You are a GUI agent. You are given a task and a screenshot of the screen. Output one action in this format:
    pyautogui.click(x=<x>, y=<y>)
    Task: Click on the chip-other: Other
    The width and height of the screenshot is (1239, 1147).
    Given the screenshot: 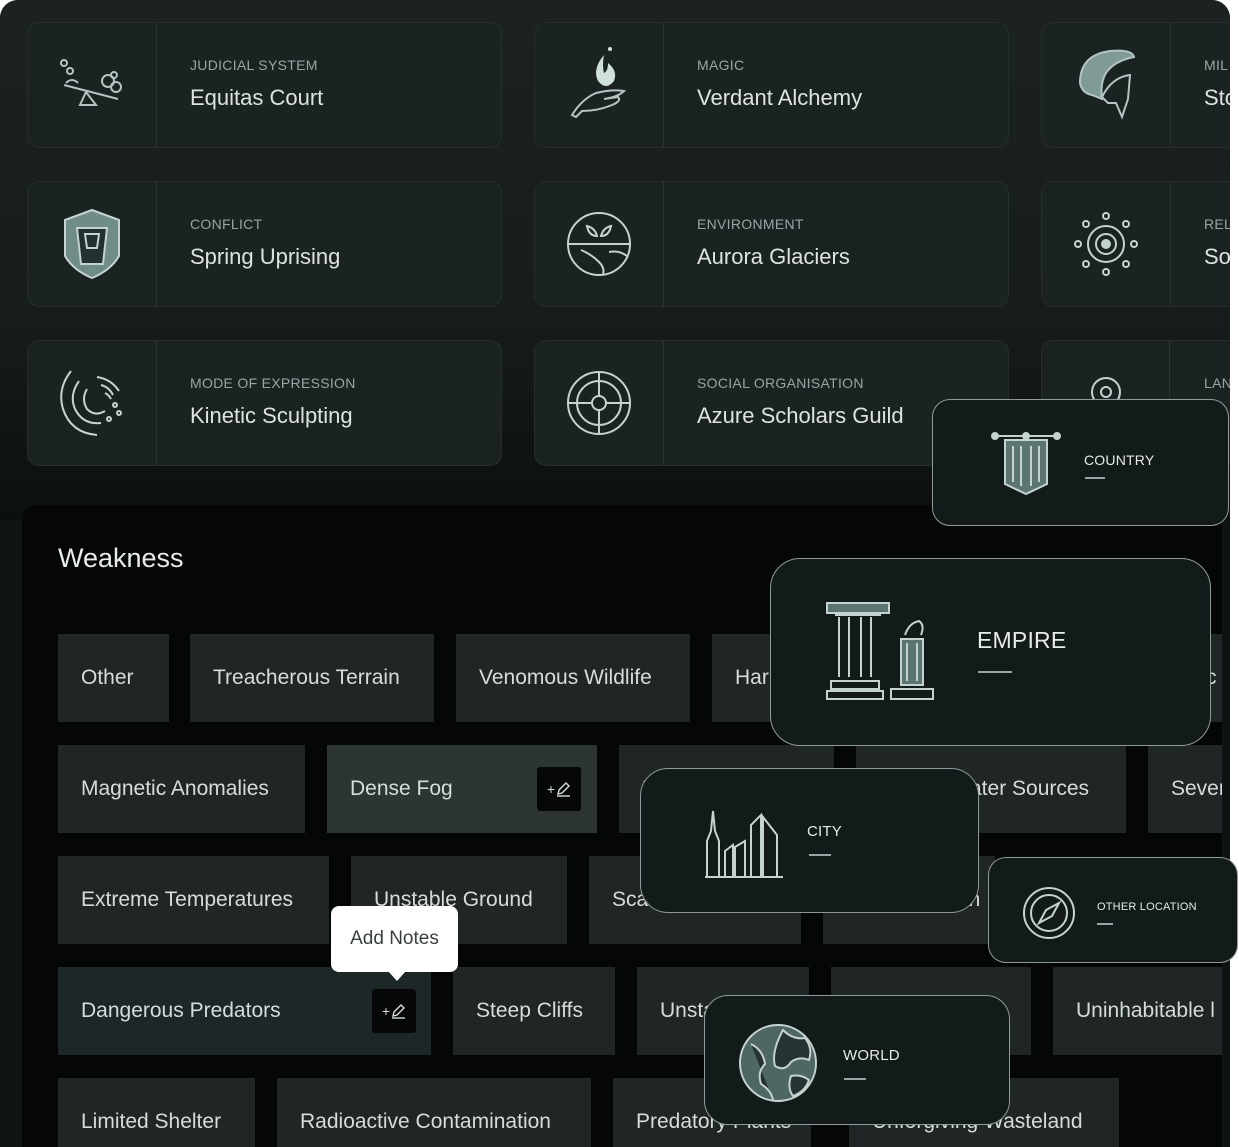 What is the action you would take?
    pyautogui.click(x=113, y=678)
    